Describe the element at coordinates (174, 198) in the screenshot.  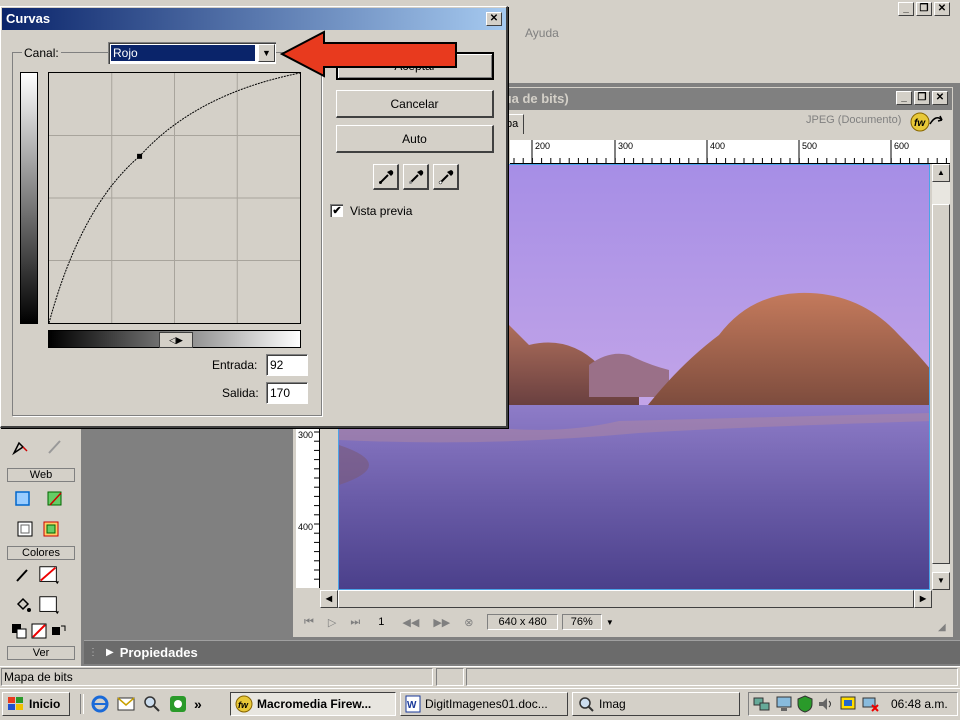
I see `curve-graph` at that location.